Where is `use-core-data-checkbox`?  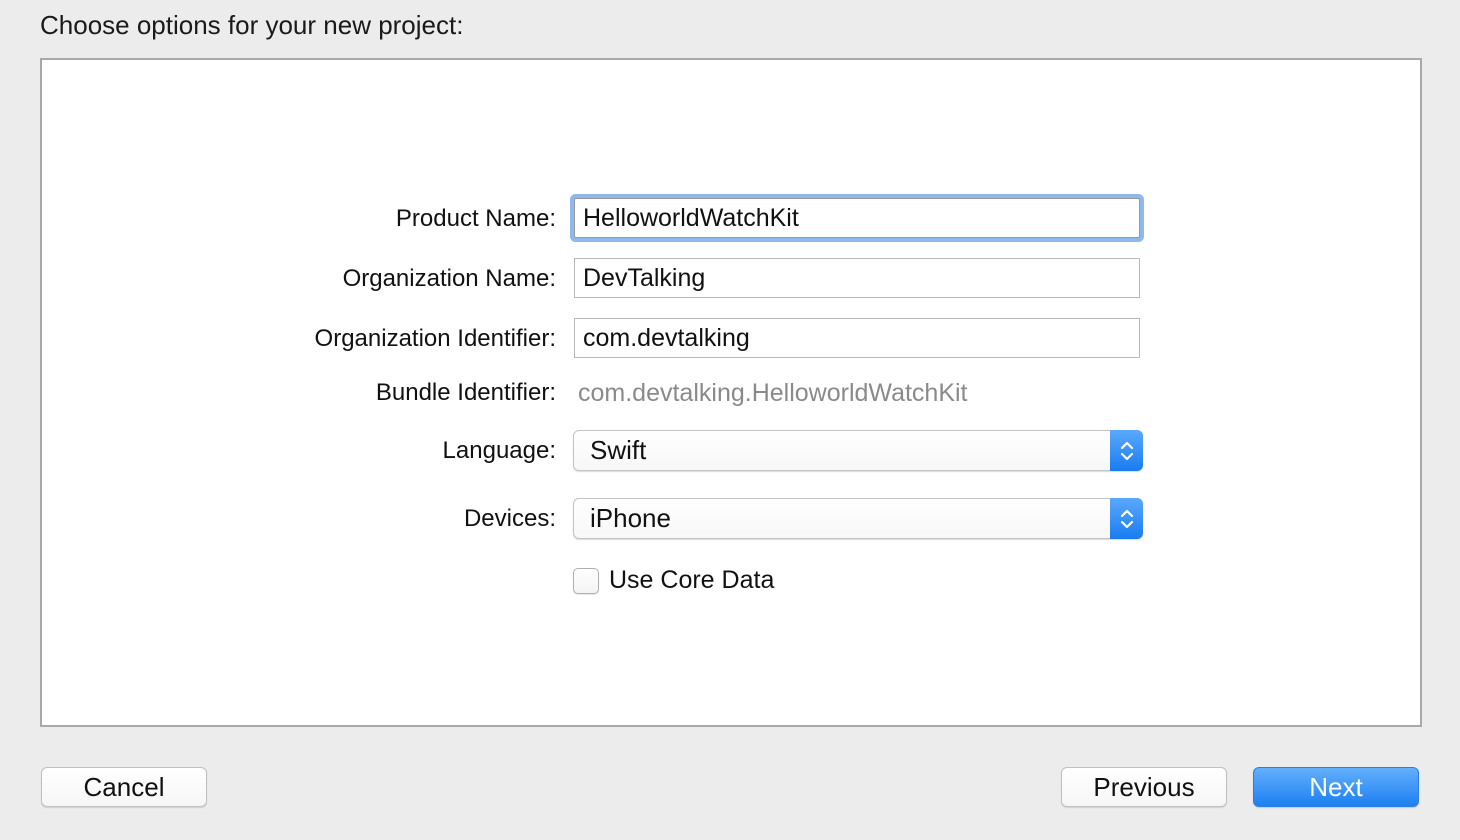
use-core-data-checkbox is located at coordinates (586, 580).